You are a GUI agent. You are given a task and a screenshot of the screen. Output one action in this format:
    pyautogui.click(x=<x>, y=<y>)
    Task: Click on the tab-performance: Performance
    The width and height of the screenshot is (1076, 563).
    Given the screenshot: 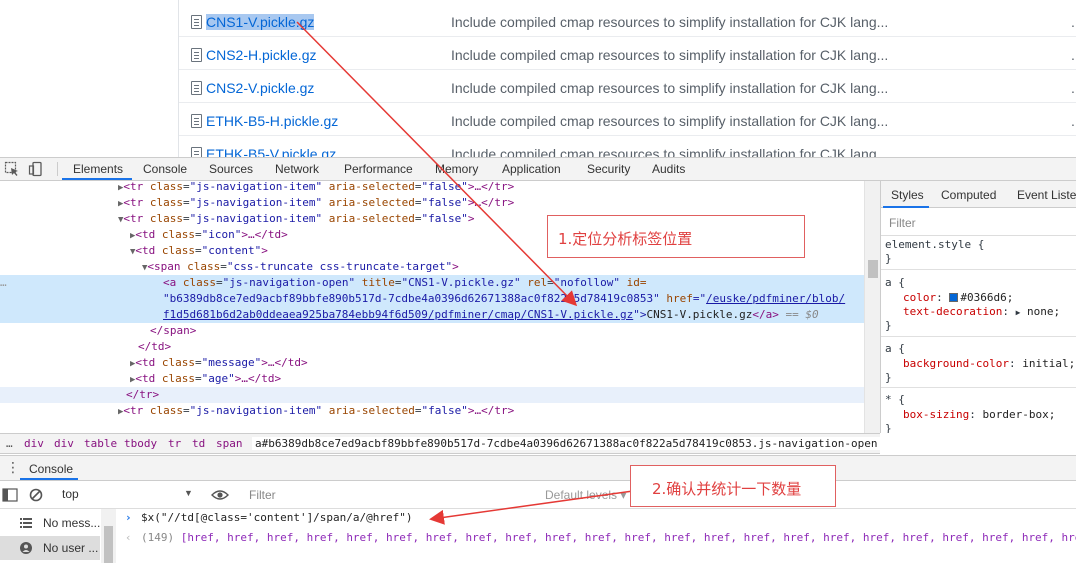 What is the action you would take?
    pyautogui.click(x=378, y=169)
    